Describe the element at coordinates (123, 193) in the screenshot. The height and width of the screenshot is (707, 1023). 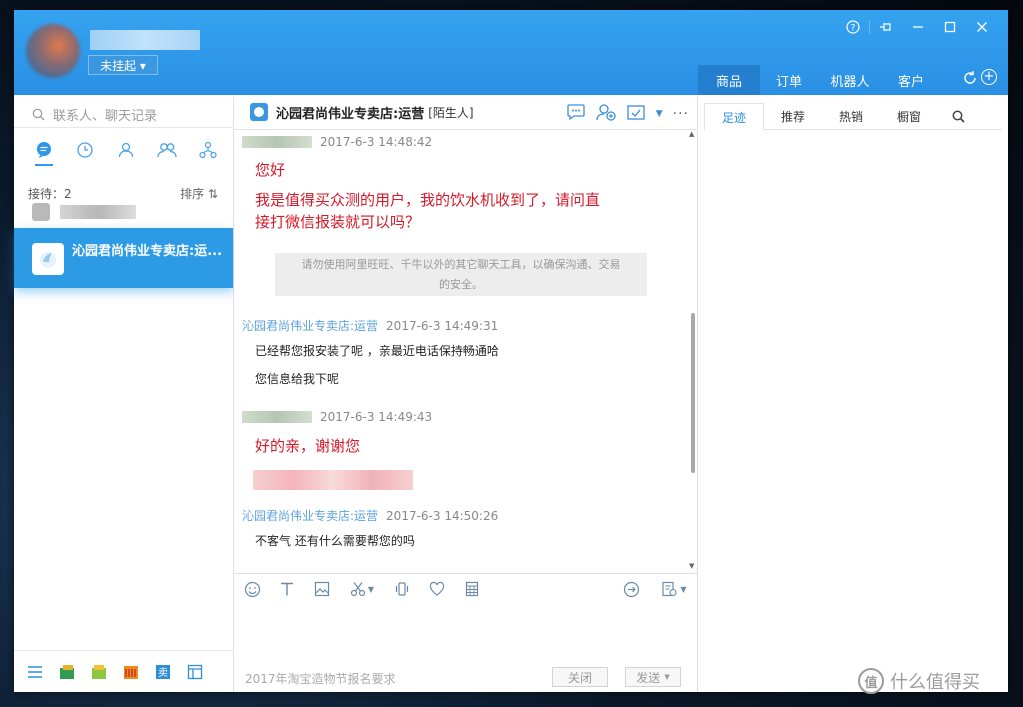
I see `reception-row: 接待：2 排序 ⇅` at that location.